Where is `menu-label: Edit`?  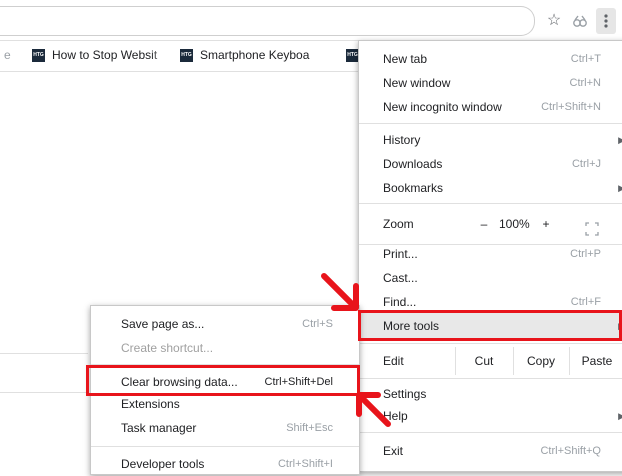
menu-label: Edit is located at coordinates (393, 361).